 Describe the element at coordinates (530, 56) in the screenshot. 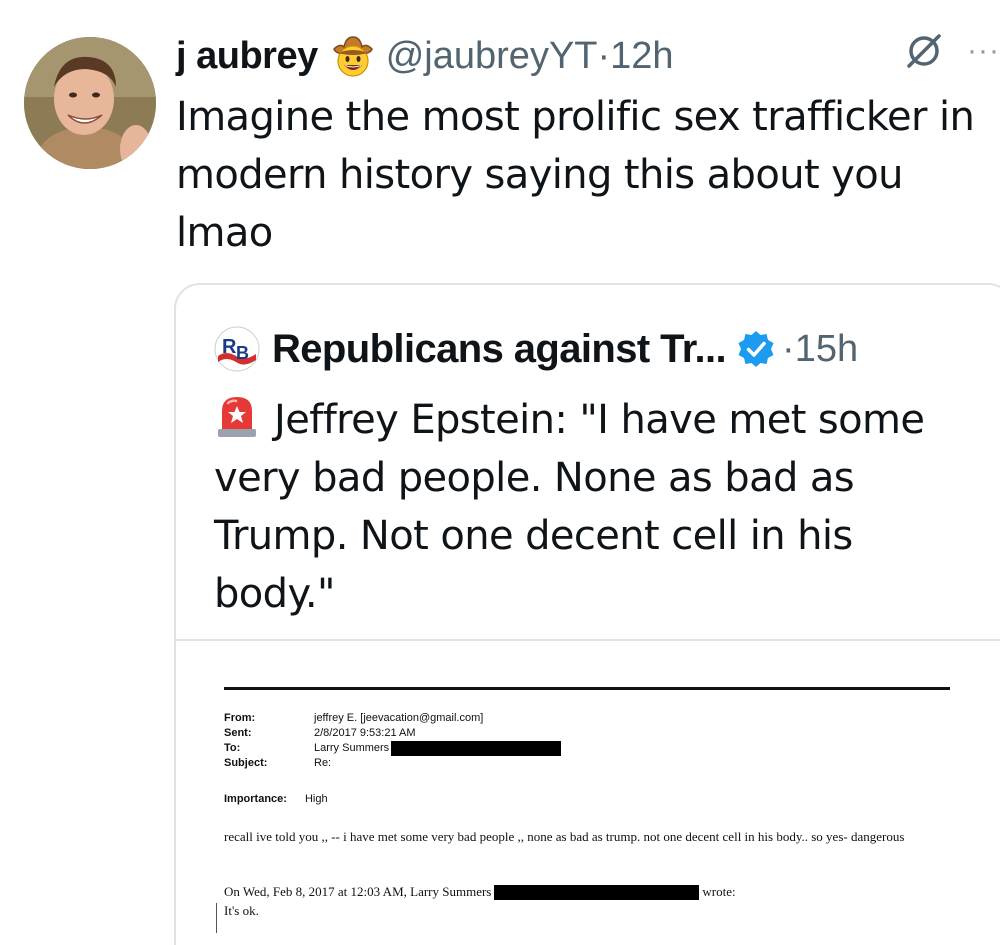

I see `handle: @jaubreyYT·12h` at that location.